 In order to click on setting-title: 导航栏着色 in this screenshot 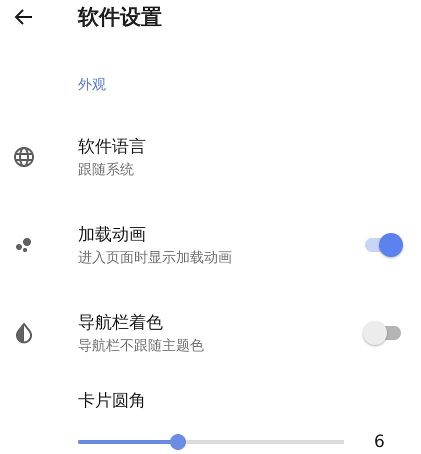, I will do `click(121, 323)`.